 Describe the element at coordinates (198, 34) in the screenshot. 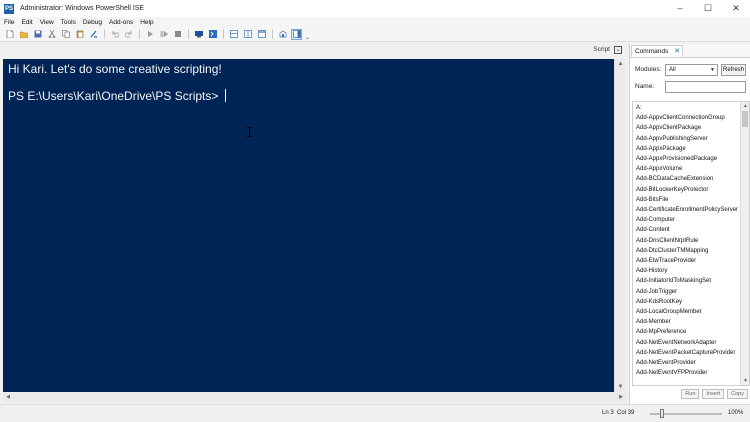

I see `new-remote-tab-button` at that location.